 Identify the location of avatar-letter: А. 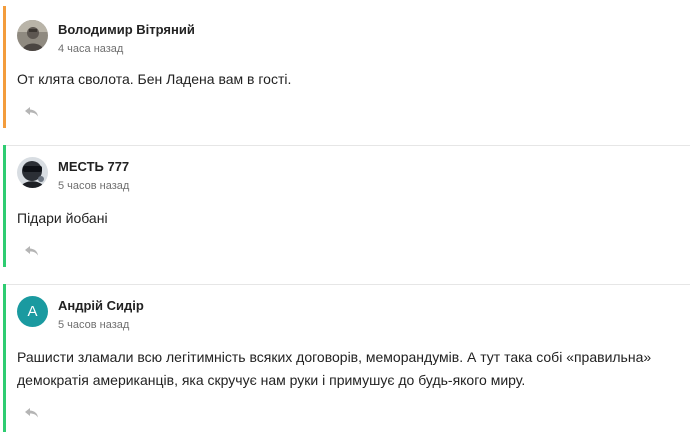
(32, 311).